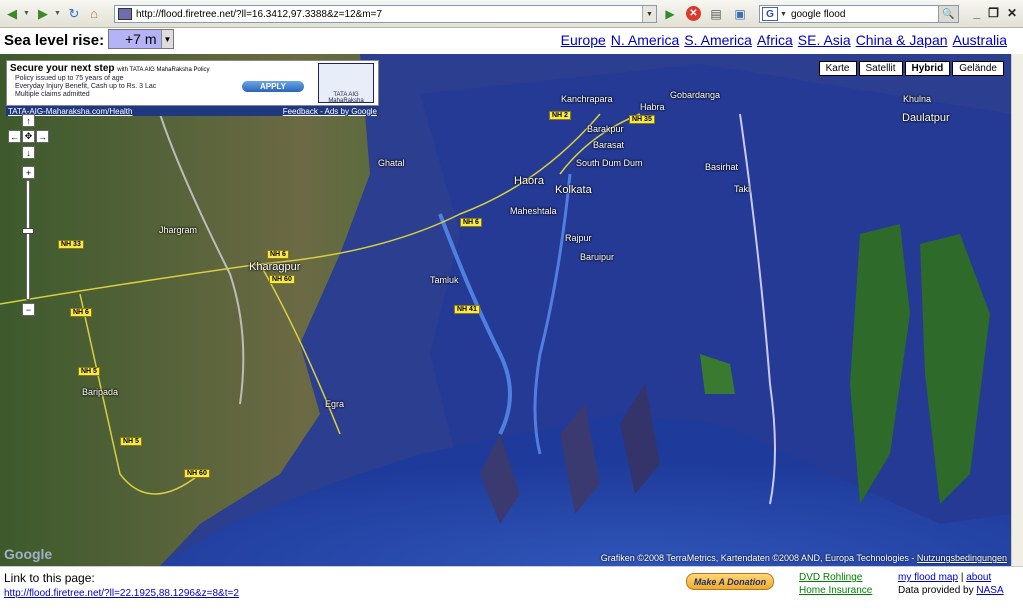 The height and width of the screenshot is (614, 1023). What do you see at coordinates (645, 40) in the screenshot?
I see `region-link-n-america: N. America` at bounding box center [645, 40].